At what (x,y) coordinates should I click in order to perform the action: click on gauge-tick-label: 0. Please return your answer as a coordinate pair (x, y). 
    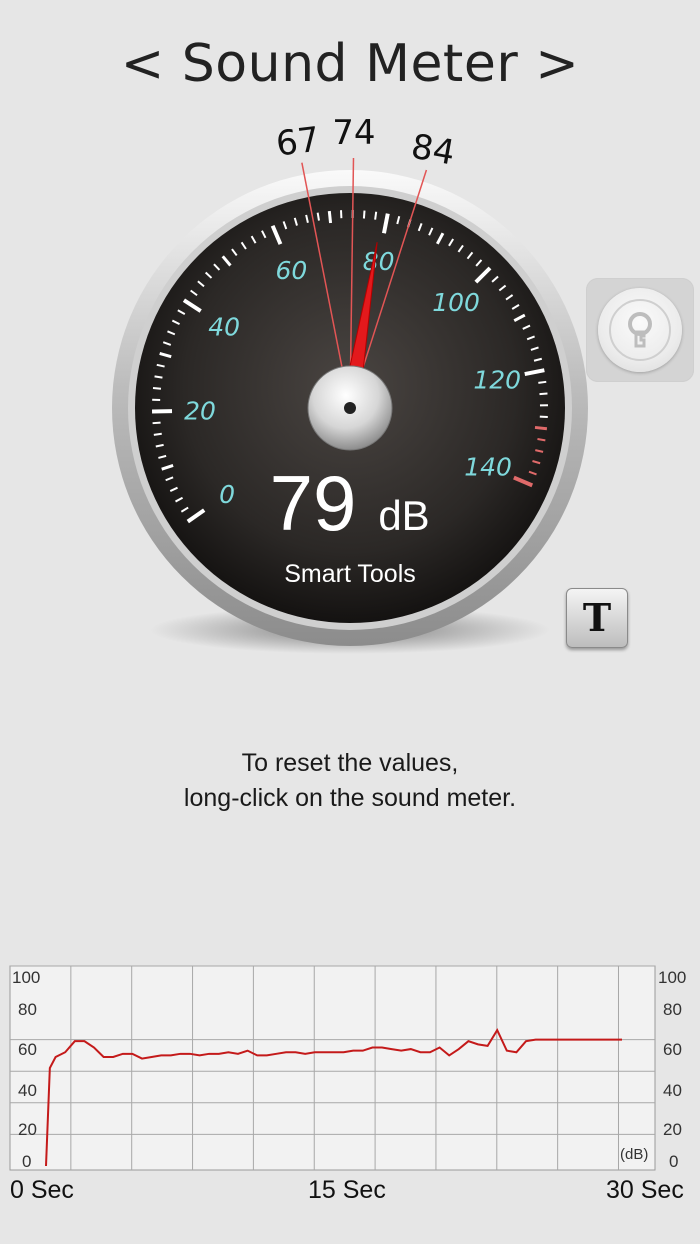
    Looking at the image, I should click on (227, 494).